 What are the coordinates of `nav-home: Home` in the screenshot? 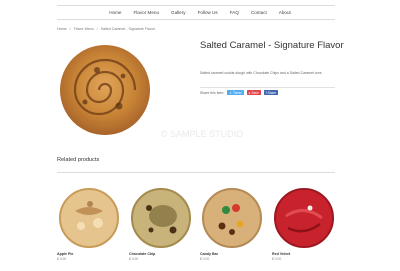 It's located at (115, 12).